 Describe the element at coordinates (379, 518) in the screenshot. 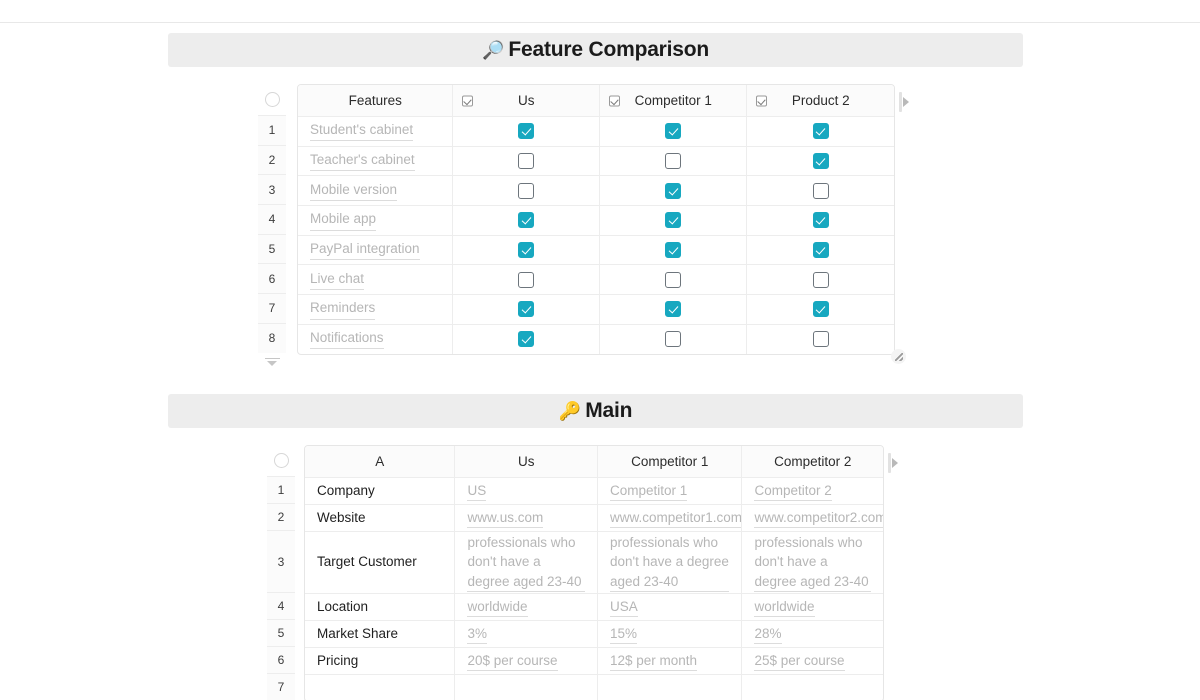

I see `attribute-name-cell: Website` at that location.